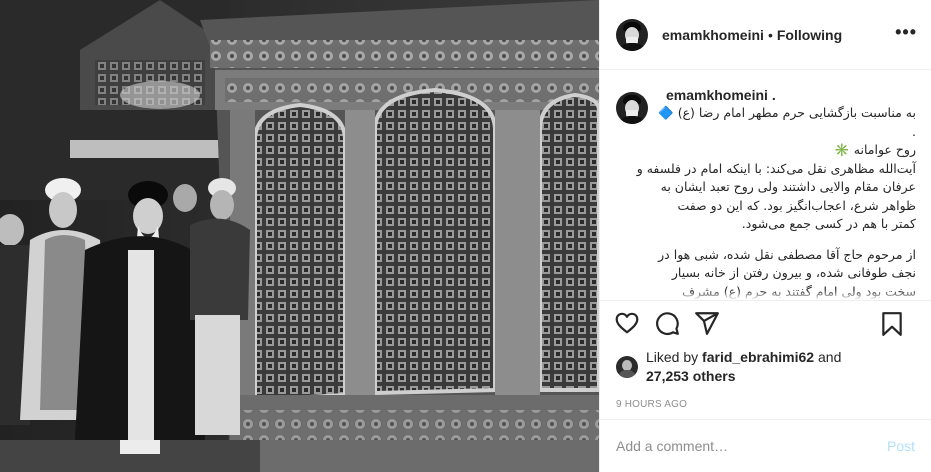 Image resolution: width=931 pixels, height=472 pixels. Describe the element at coordinates (765, 35) in the screenshot. I see `post-header: emamkhomeini • Following •••` at that location.